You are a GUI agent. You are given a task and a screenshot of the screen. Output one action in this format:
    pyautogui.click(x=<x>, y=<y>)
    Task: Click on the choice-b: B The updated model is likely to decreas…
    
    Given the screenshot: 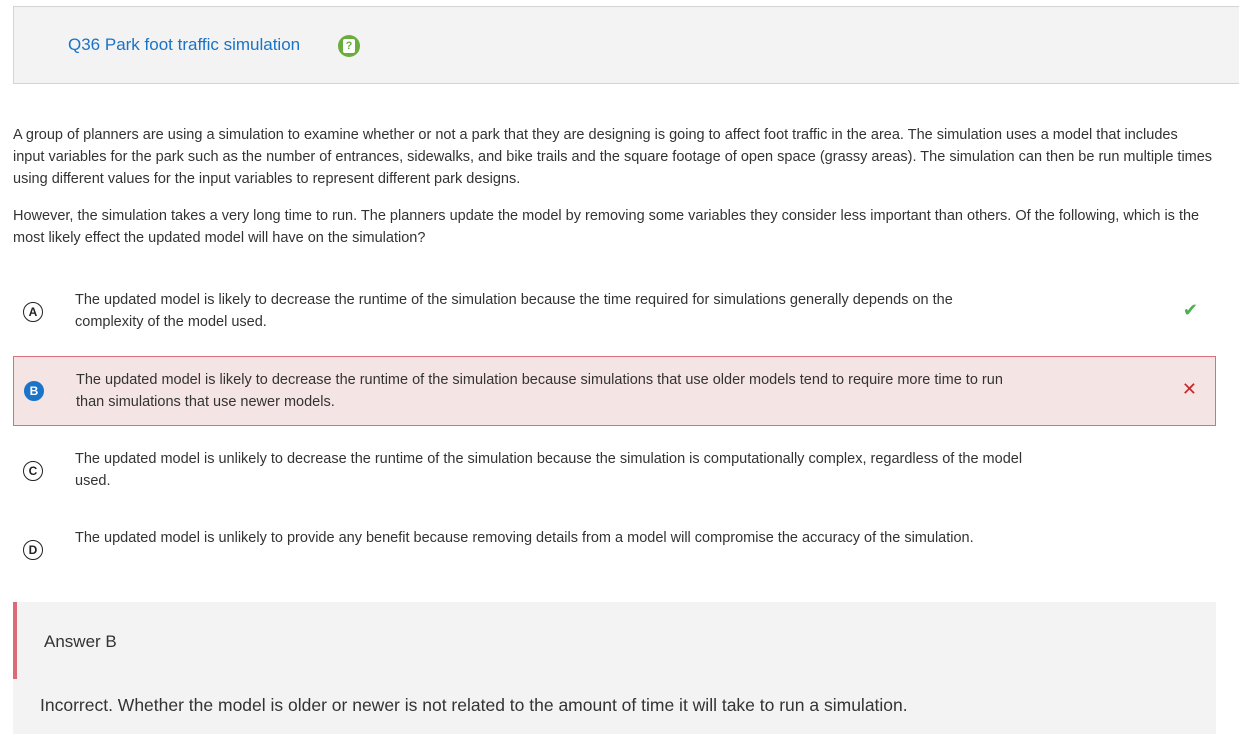 What is the action you would take?
    pyautogui.click(x=614, y=391)
    